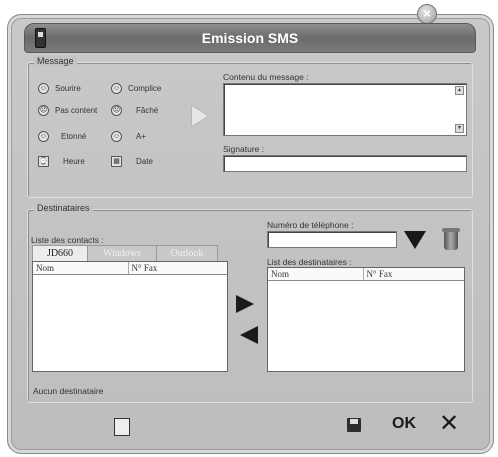 The width and height of the screenshot is (498, 457). What do you see at coordinates (332, 239) in the screenshot?
I see `phone-number-input` at bounding box center [332, 239].